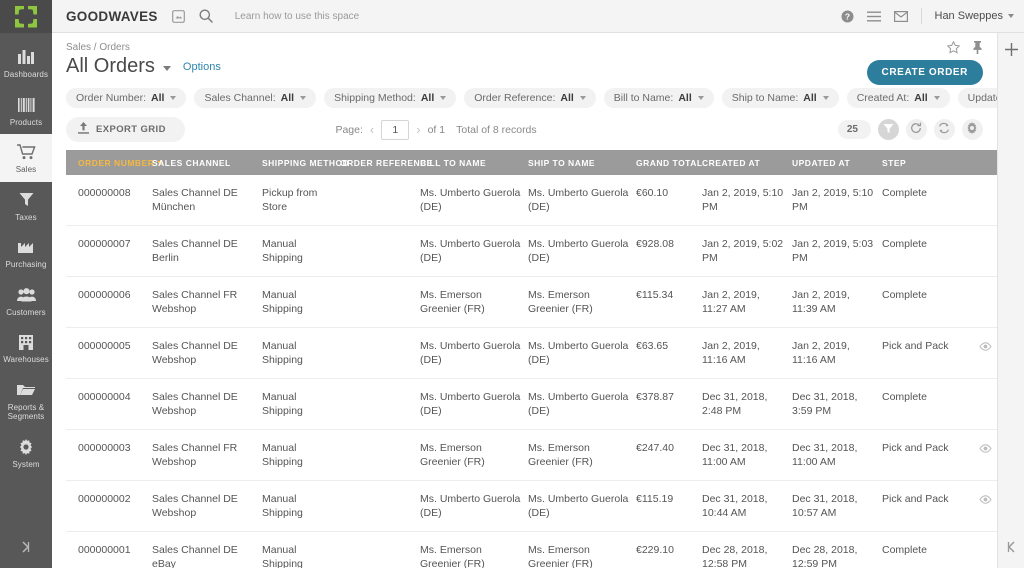  What do you see at coordinates (26, 412) in the screenshot?
I see `sidebar-item-label: Reports & Segments` at bounding box center [26, 412].